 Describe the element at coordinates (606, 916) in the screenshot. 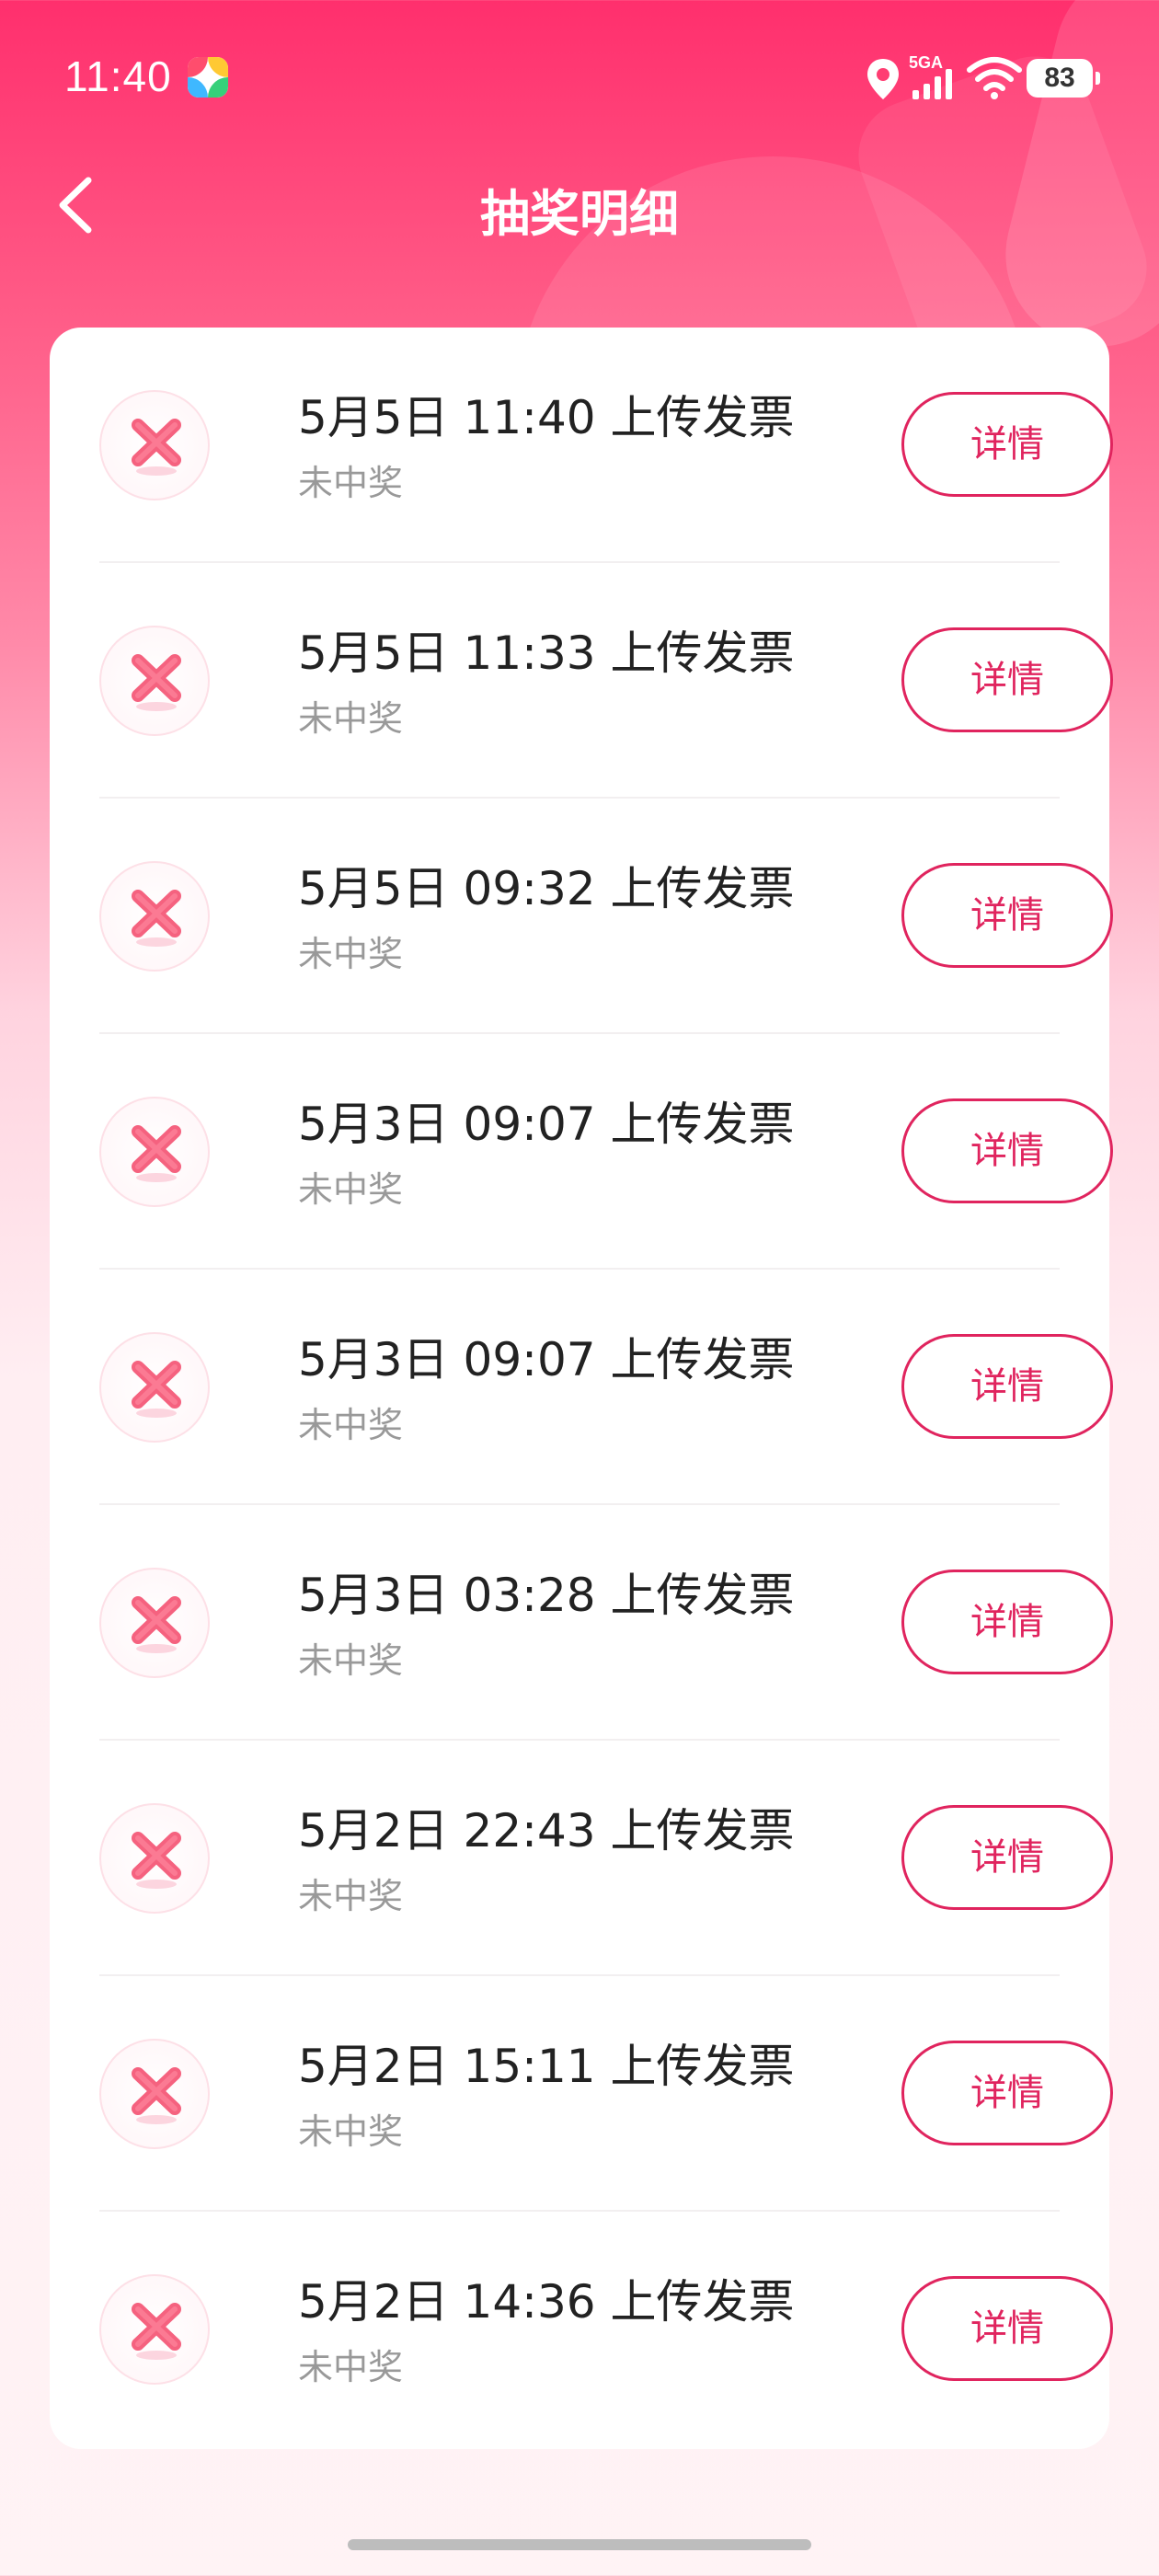

I see `list-item: 5月5日 09:32 上传发票未中奖 详情` at that location.